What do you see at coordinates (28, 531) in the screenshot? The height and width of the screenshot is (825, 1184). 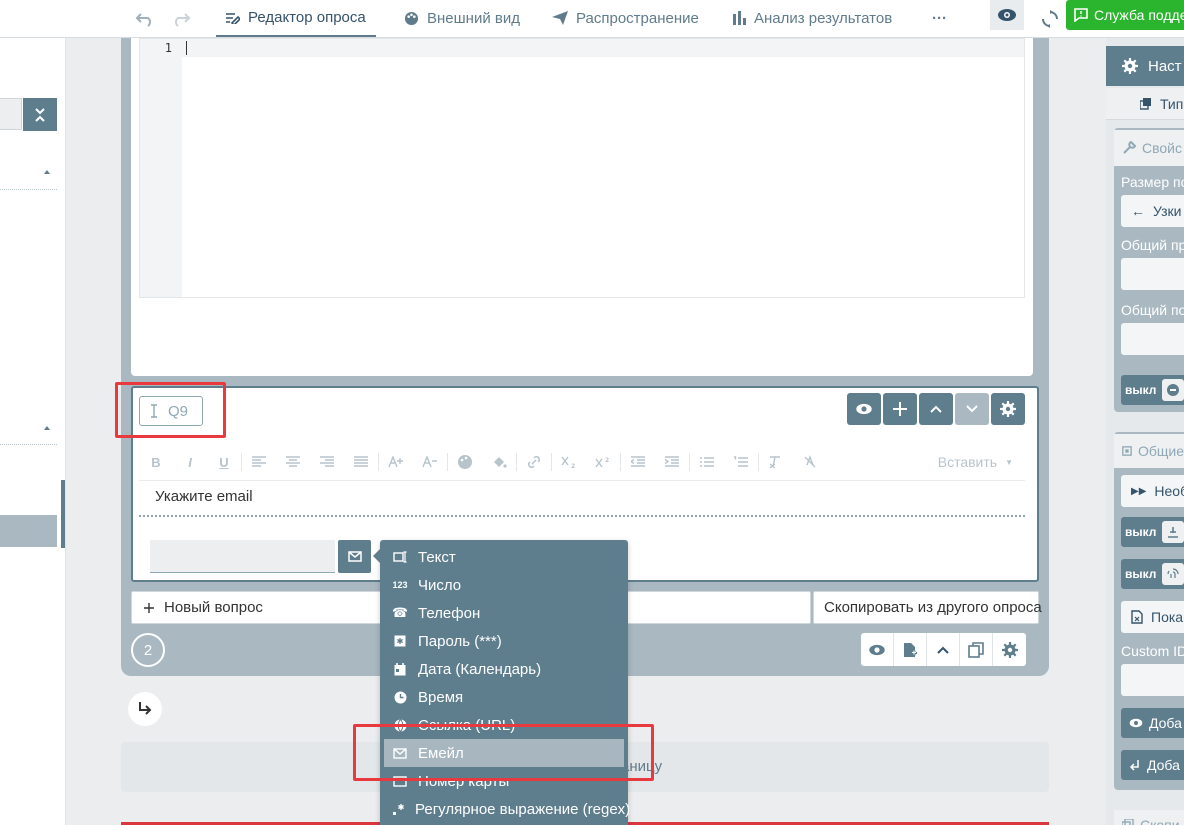 I see `toolbox-item-selected` at bounding box center [28, 531].